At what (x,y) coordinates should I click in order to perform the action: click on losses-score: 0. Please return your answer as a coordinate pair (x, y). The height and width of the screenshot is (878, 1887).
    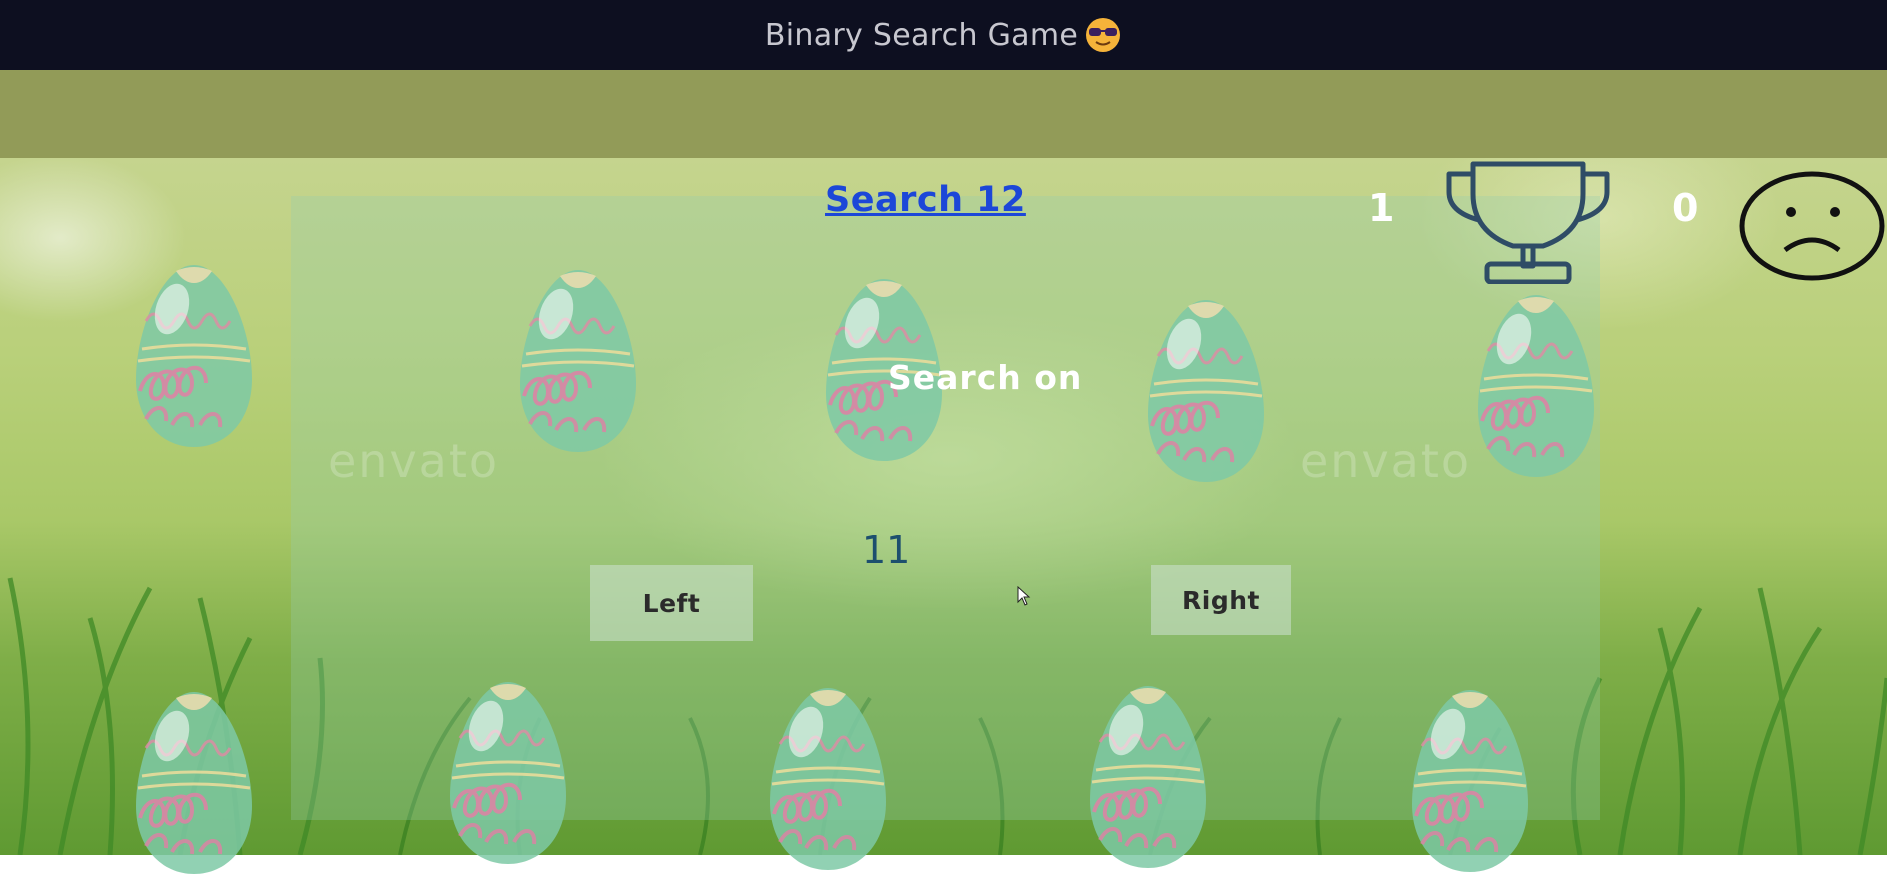
    Looking at the image, I should click on (1685, 208).